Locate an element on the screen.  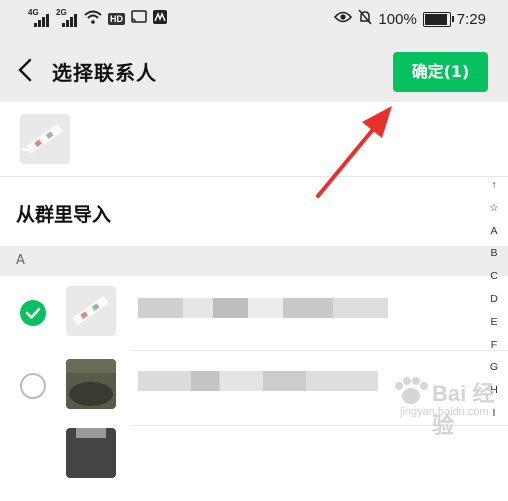
page-title: 选择联系人 is located at coordinates (104, 73).